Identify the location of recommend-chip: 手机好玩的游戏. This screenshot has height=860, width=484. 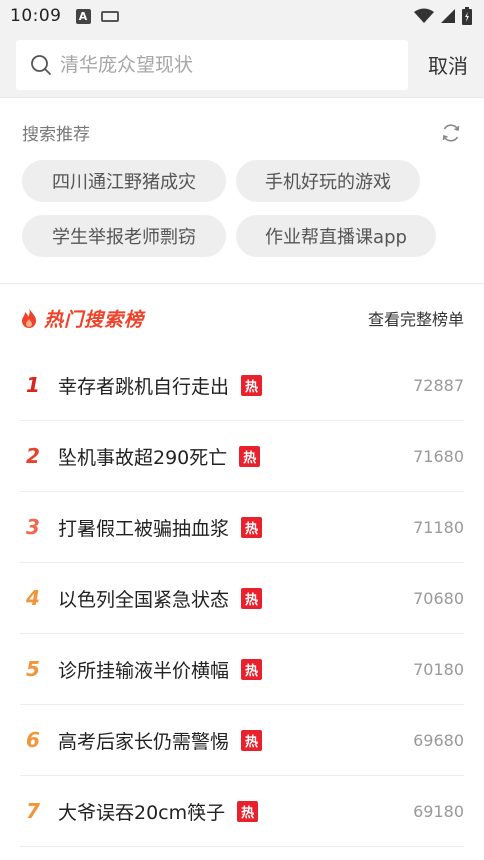
(328, 181).